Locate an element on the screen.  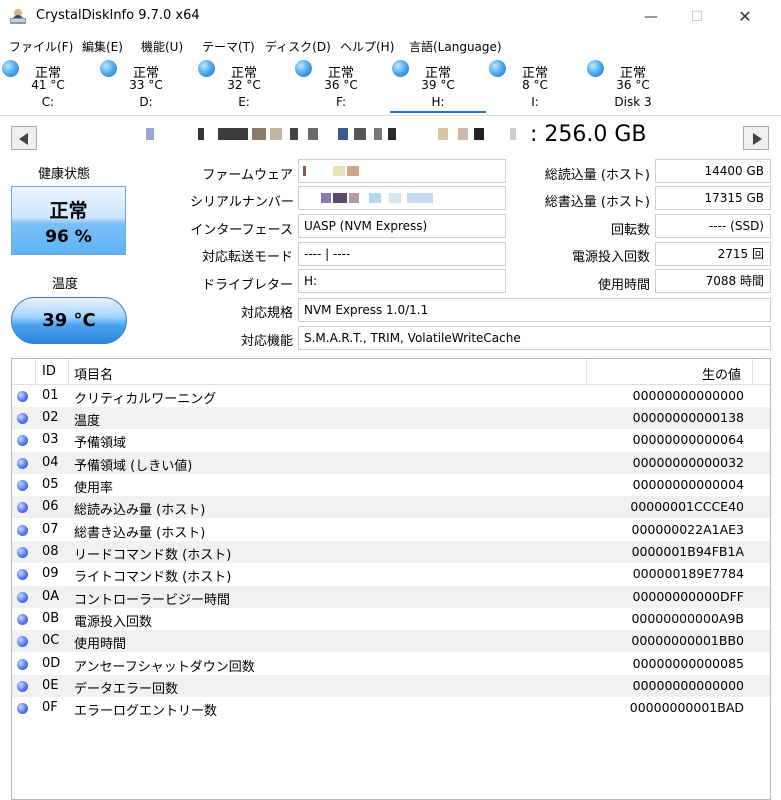
drive-temperature: 32 °C is located at coordinates (244, 85).